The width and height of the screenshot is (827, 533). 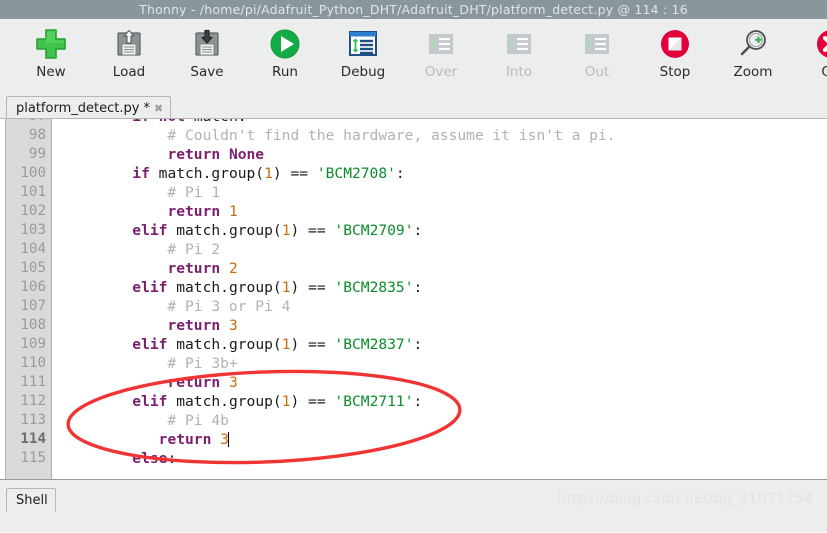 What do you see at coordinates (145, 382) in the screenshot?
I see `code-line-text: return 3` at bounding box center [145, 382].